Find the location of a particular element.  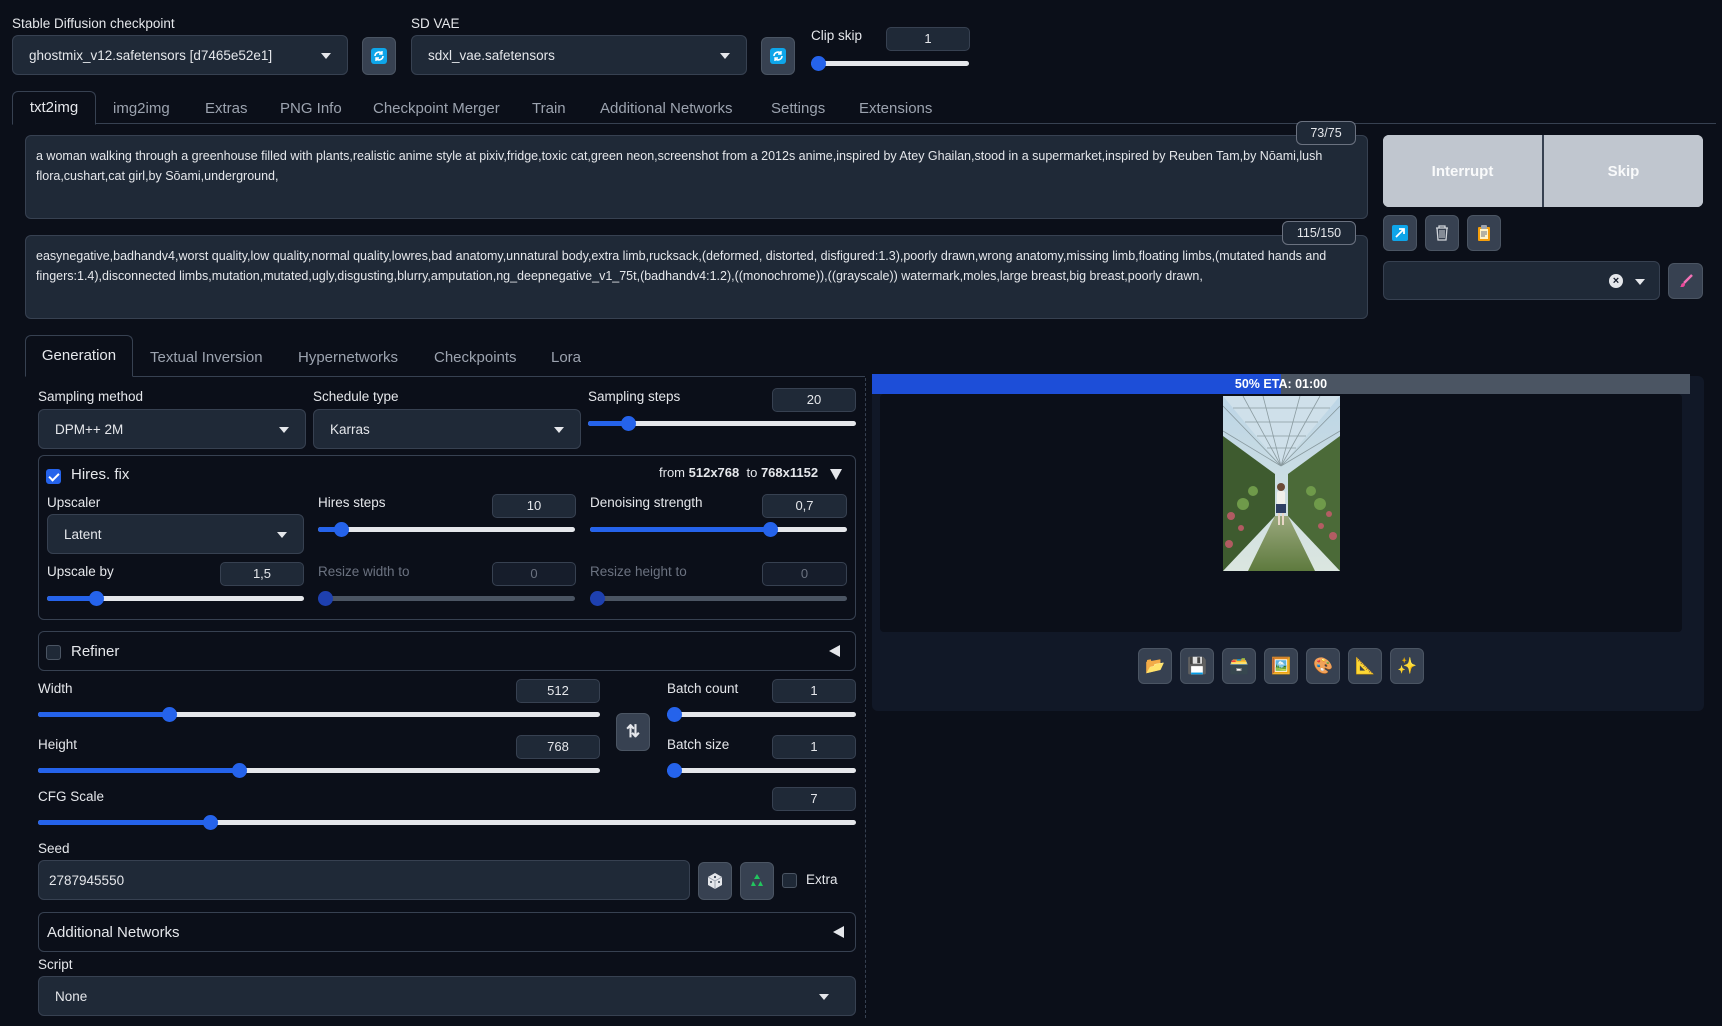

edit-styles-button is located at coordinates (1685, 281).